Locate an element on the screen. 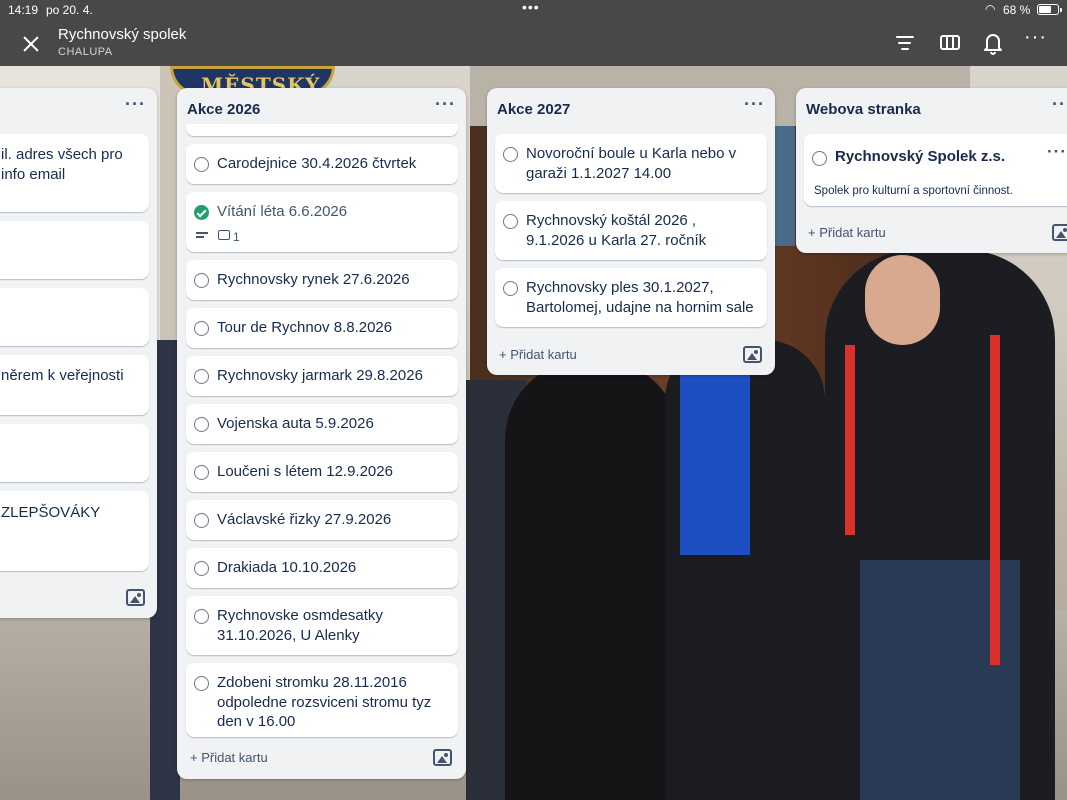  list-item: Rychnovsky jarmark 29.8.2026 is located at coordinates (322, 376).